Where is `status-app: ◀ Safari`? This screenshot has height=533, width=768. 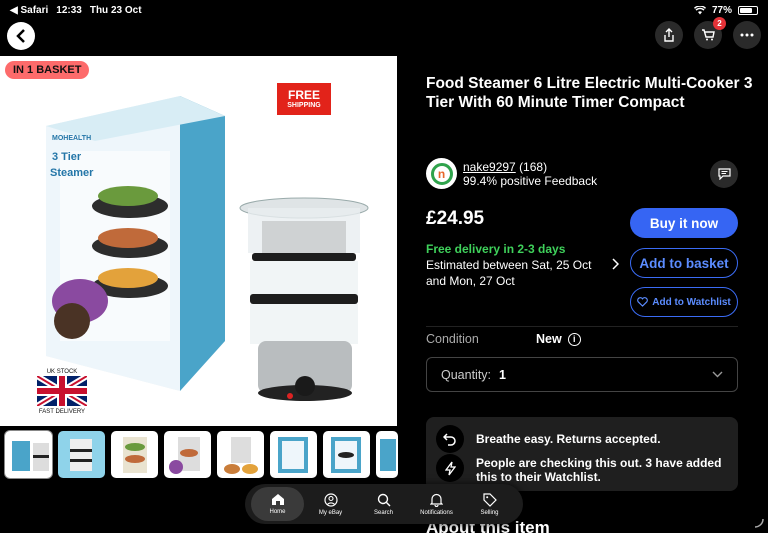 status-app: ◀ Safari is located at coordinates (29, 10).